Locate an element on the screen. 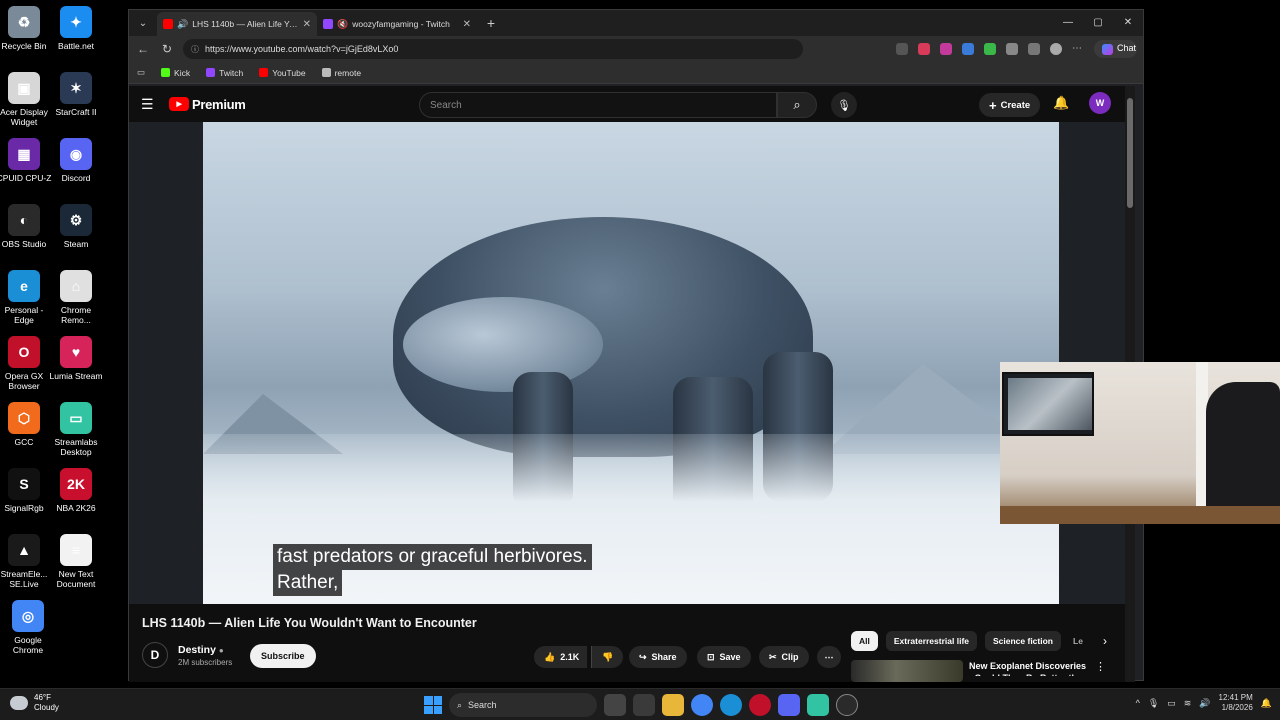 This screenshot has width=1280, height=720. bookmark-kick: Kick is located at coordinates (175, 73).